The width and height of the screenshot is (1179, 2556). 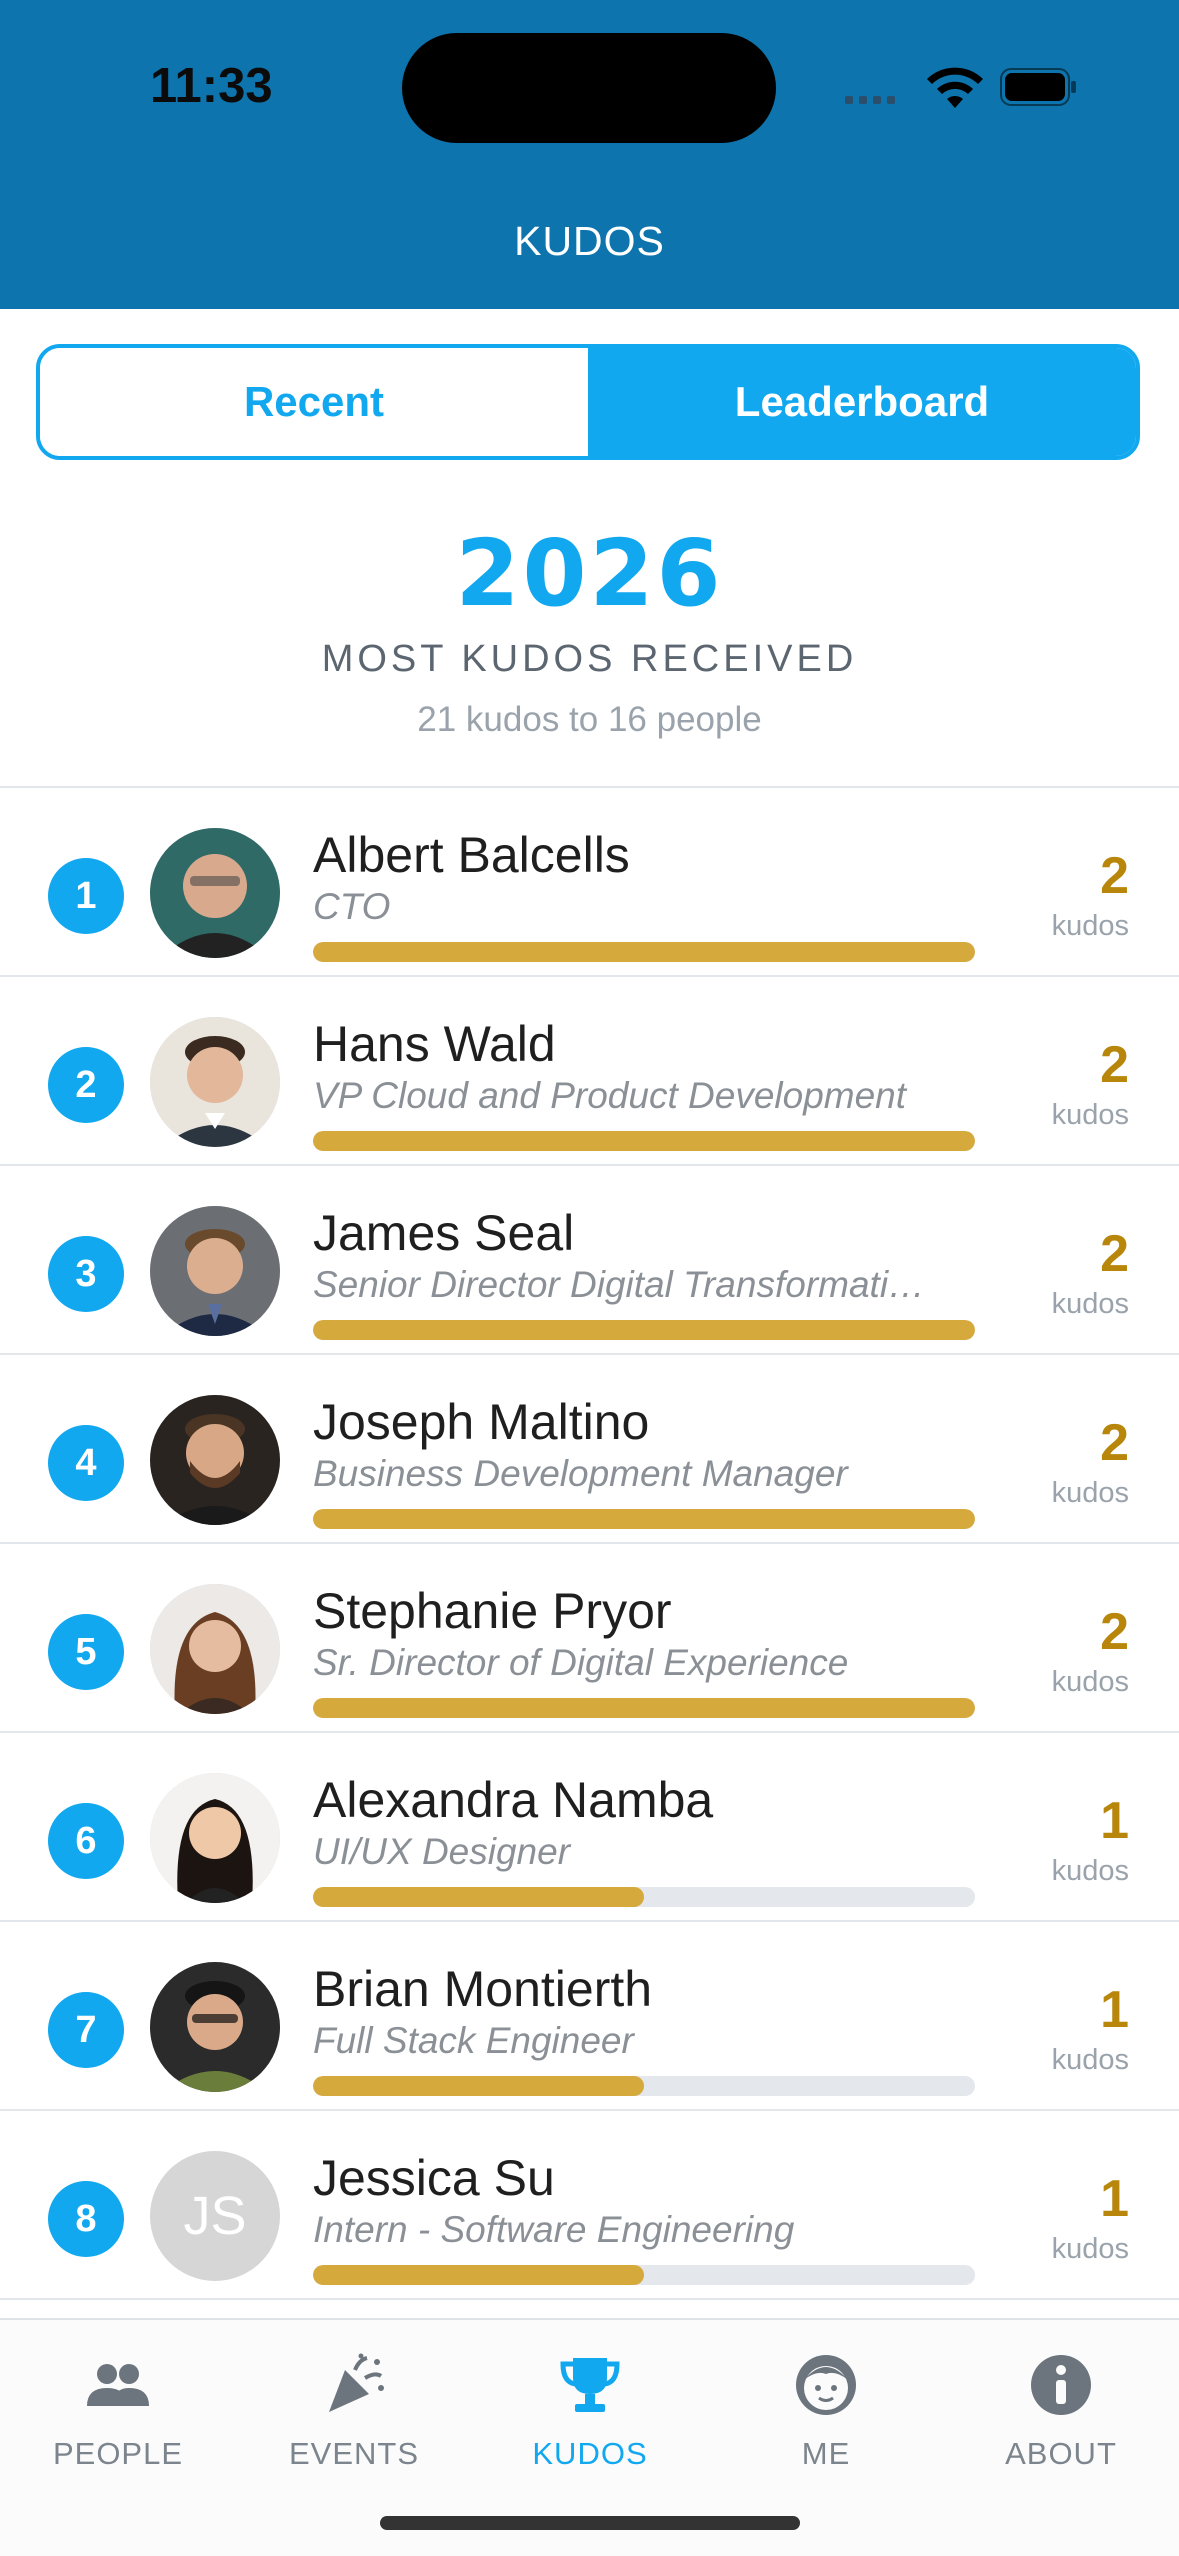 What do you see at coordinates (589, 719) in the screenshot?
I see `kudos-summary: 21 kudos to 16 people` at bounding box center [589, 719].